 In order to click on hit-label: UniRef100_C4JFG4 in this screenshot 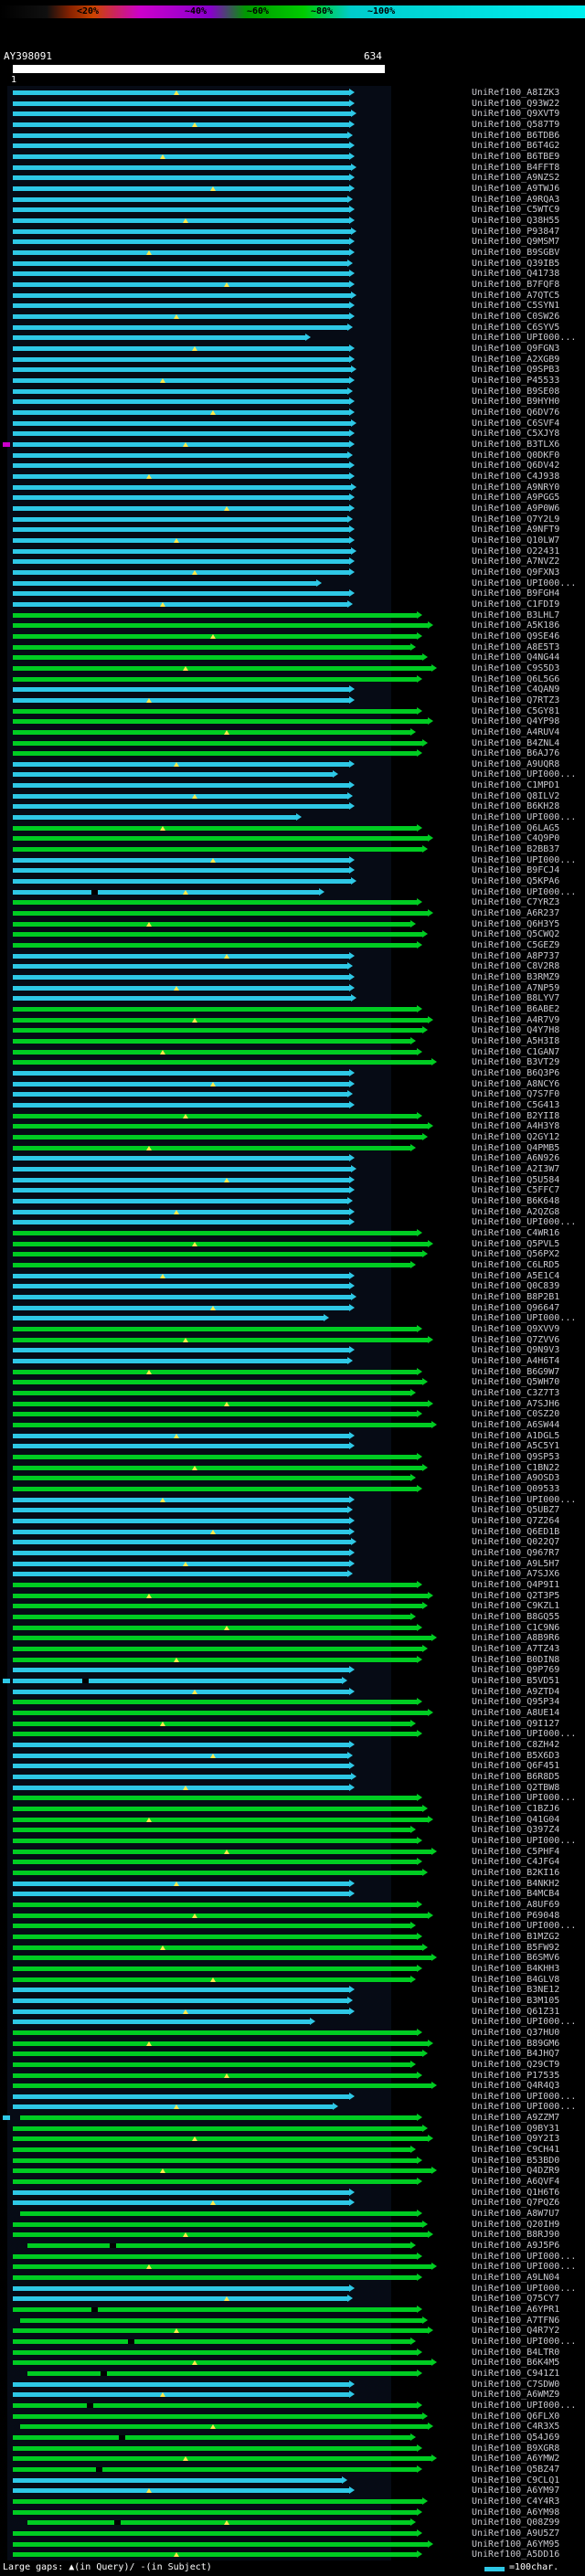, I will do `click(515, 1862)`.